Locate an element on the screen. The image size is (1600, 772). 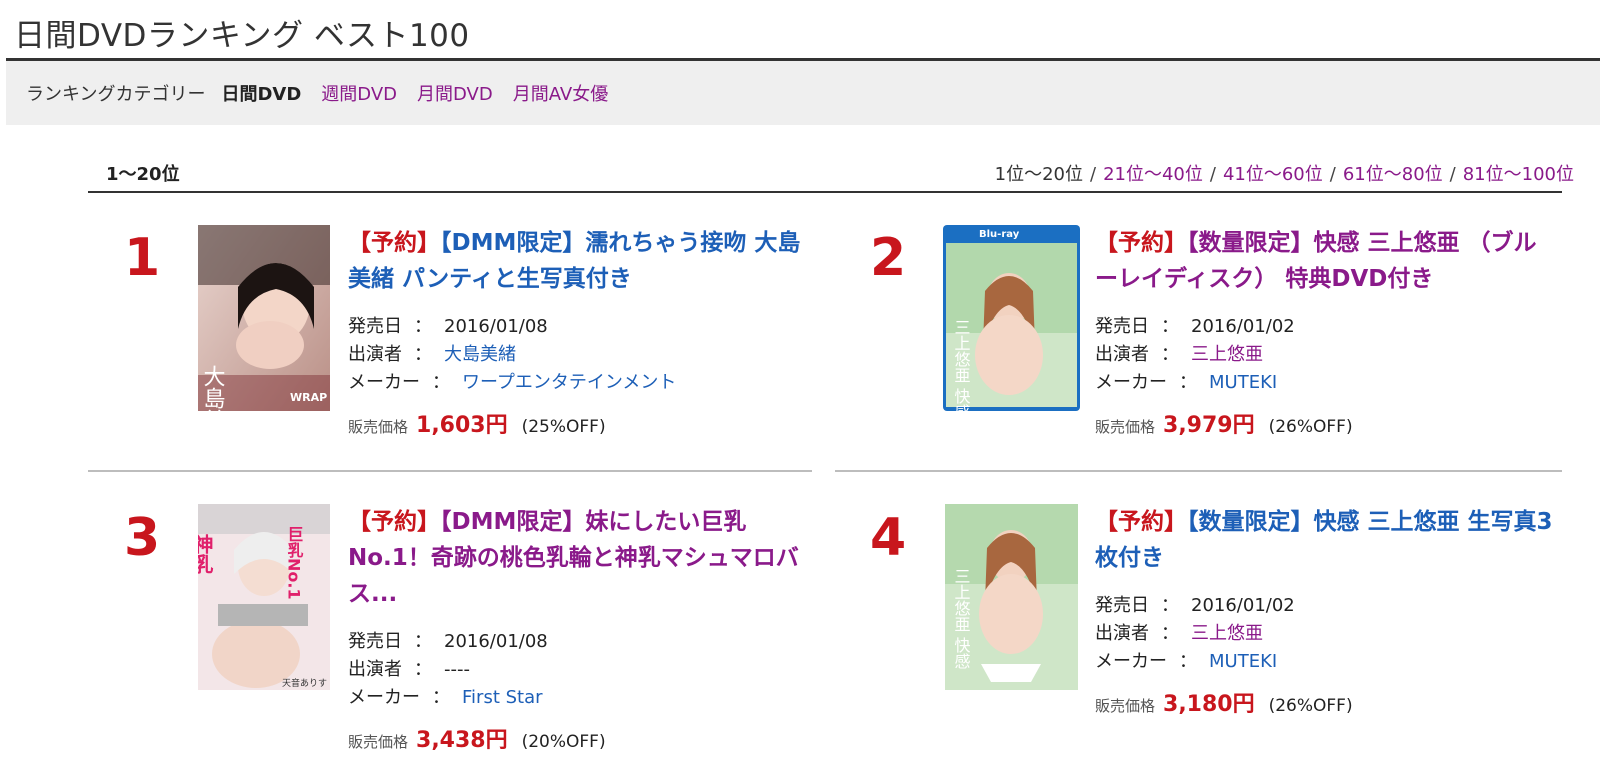
pager-link-61-80: 61位〜80位 is located at coordinates (1393, 174).